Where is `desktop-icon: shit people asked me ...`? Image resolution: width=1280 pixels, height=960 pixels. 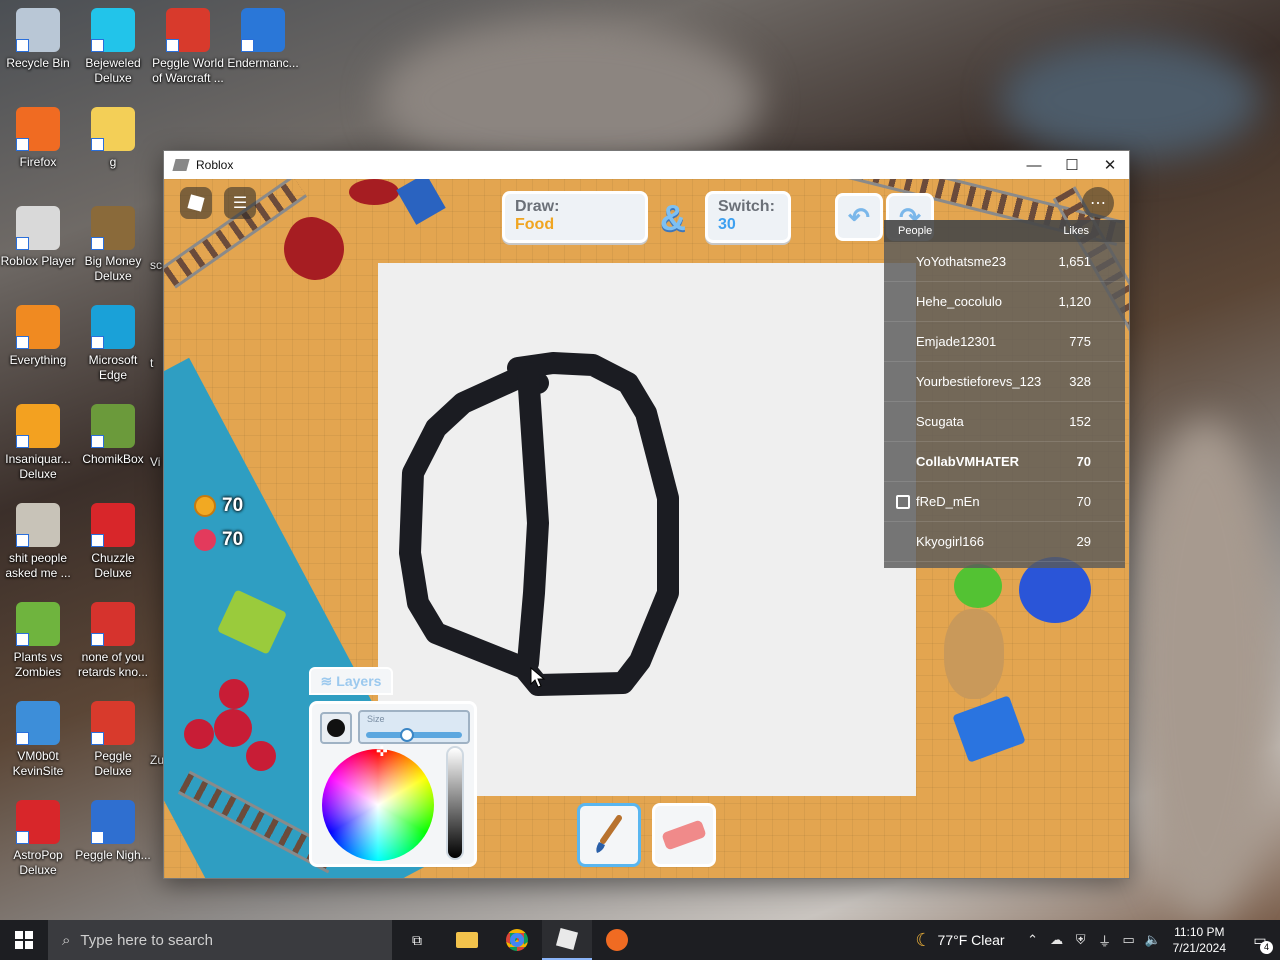
desktop-icon: shit people asked me ... is located at coordinates (38, 542).